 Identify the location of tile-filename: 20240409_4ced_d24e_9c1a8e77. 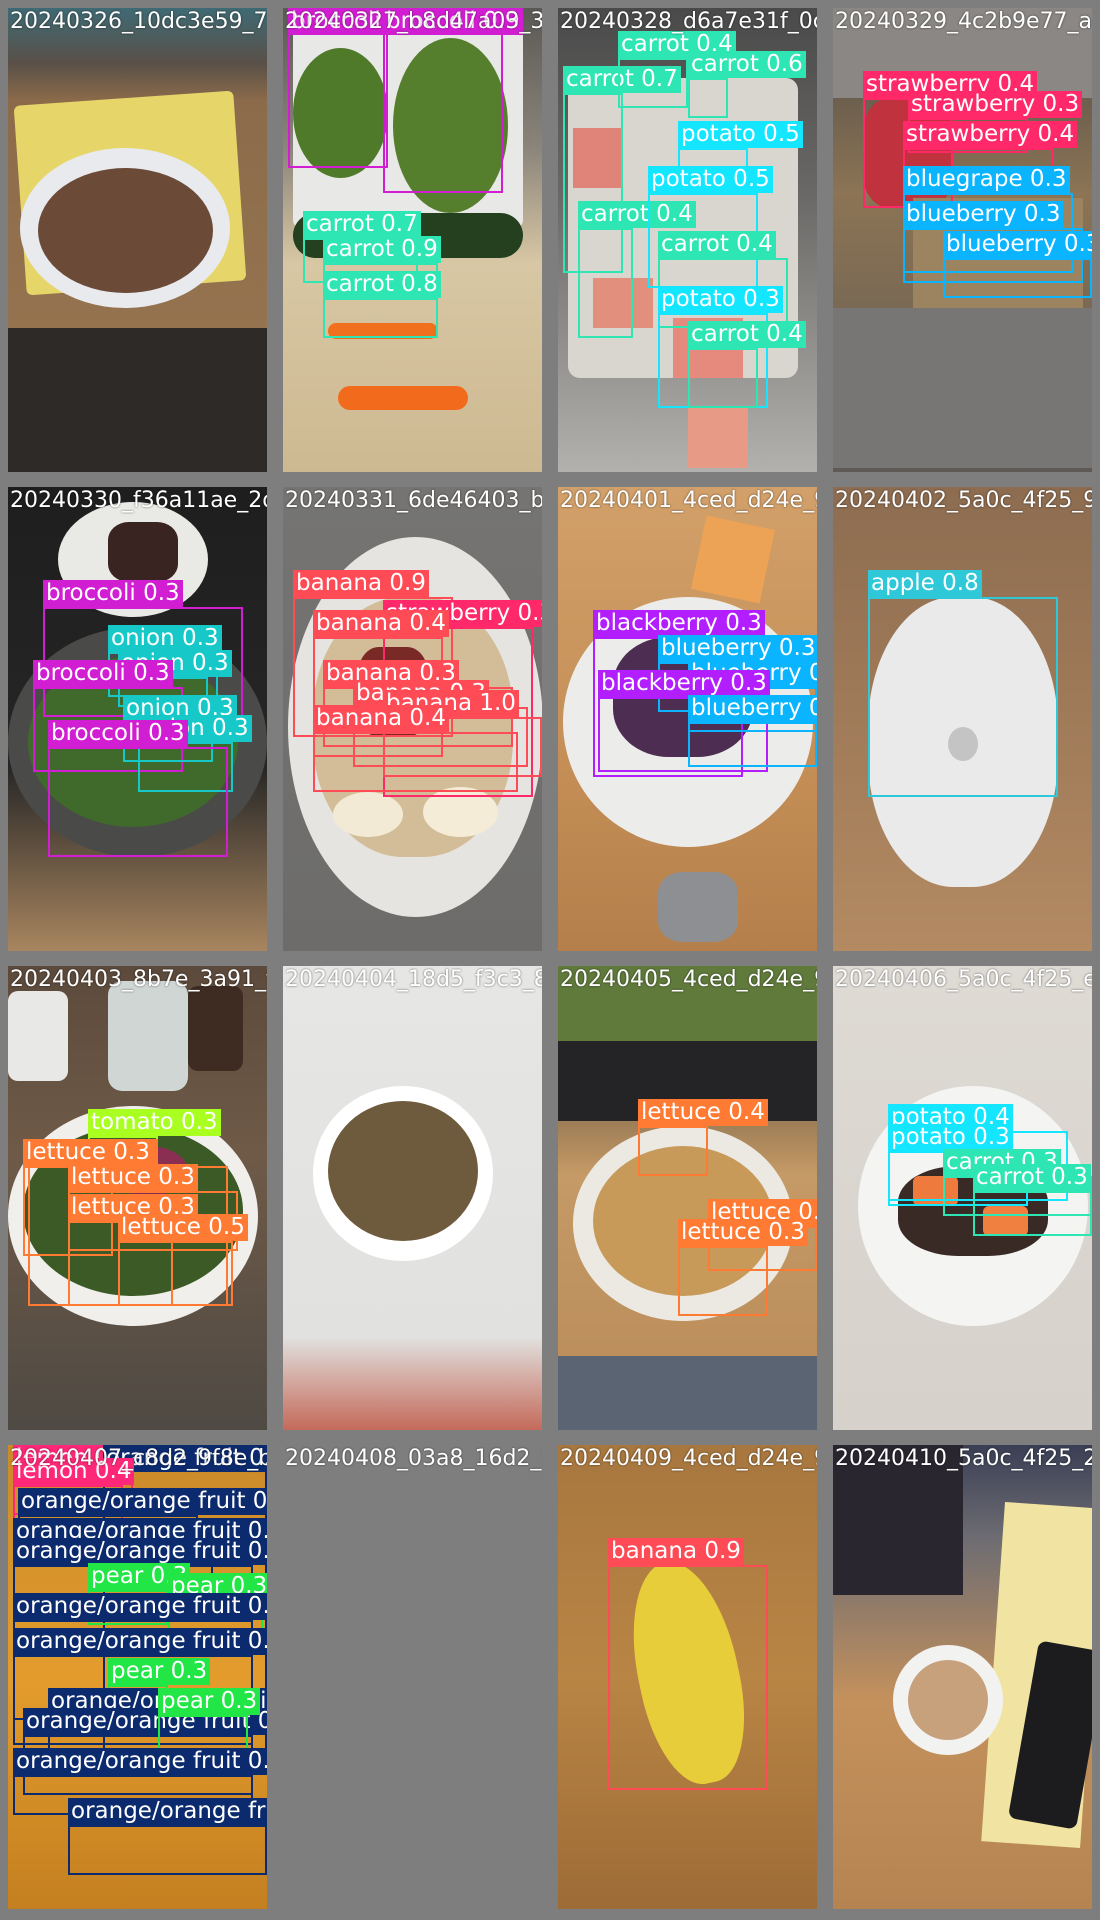
(688, 1458).